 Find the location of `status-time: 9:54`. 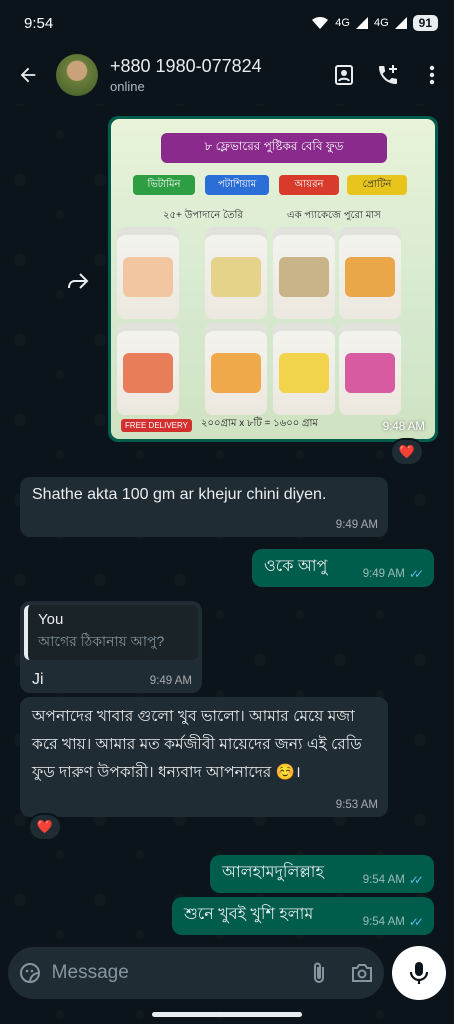

status-time: 9:54 is located at coordinates (39, 23).